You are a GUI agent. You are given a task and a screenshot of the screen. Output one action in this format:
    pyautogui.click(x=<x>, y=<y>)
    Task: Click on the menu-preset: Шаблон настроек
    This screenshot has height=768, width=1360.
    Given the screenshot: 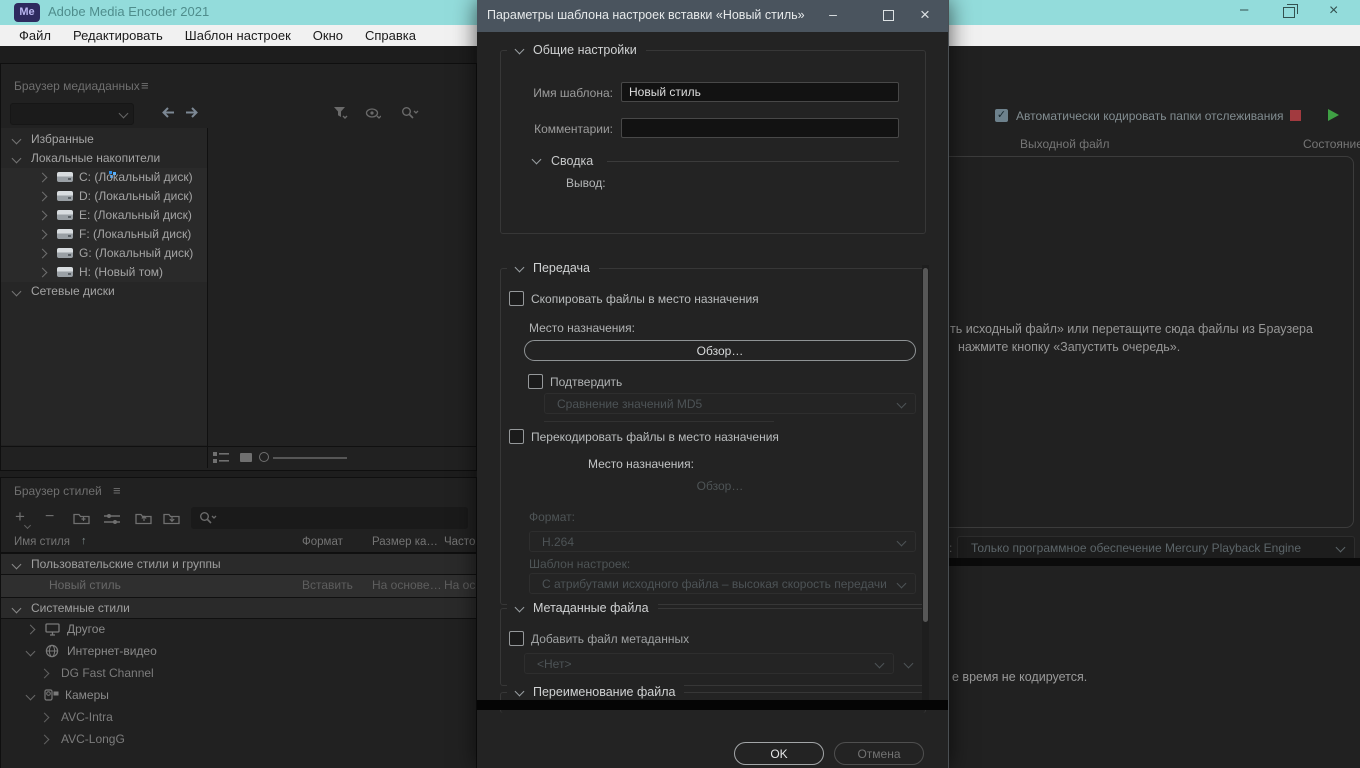 What is the action you would take?
    pyautogui.click(x=238, y=35)
    